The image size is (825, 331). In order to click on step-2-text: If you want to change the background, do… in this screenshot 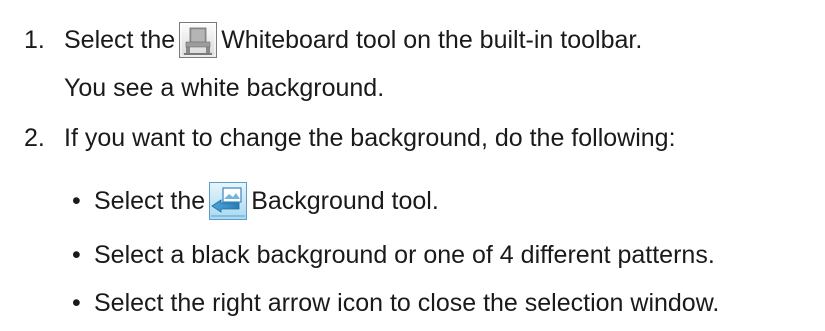, I will do `click(370, 138)`.